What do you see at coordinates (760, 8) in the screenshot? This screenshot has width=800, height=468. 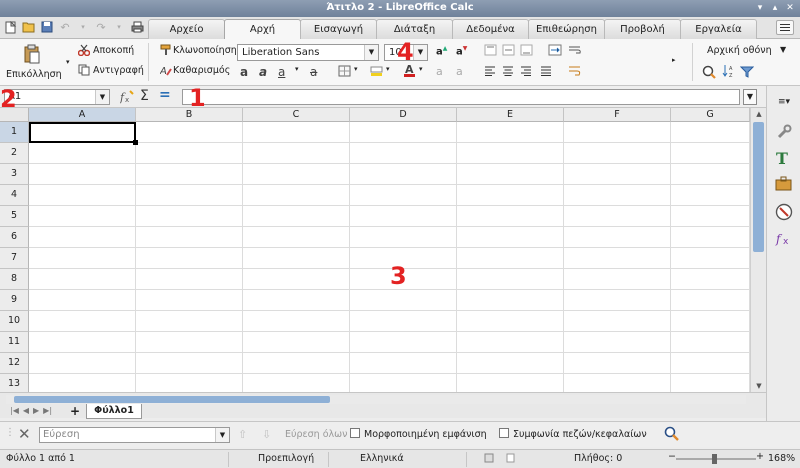 I see `minimize-button: ▾` at bounding box center [760, 8].